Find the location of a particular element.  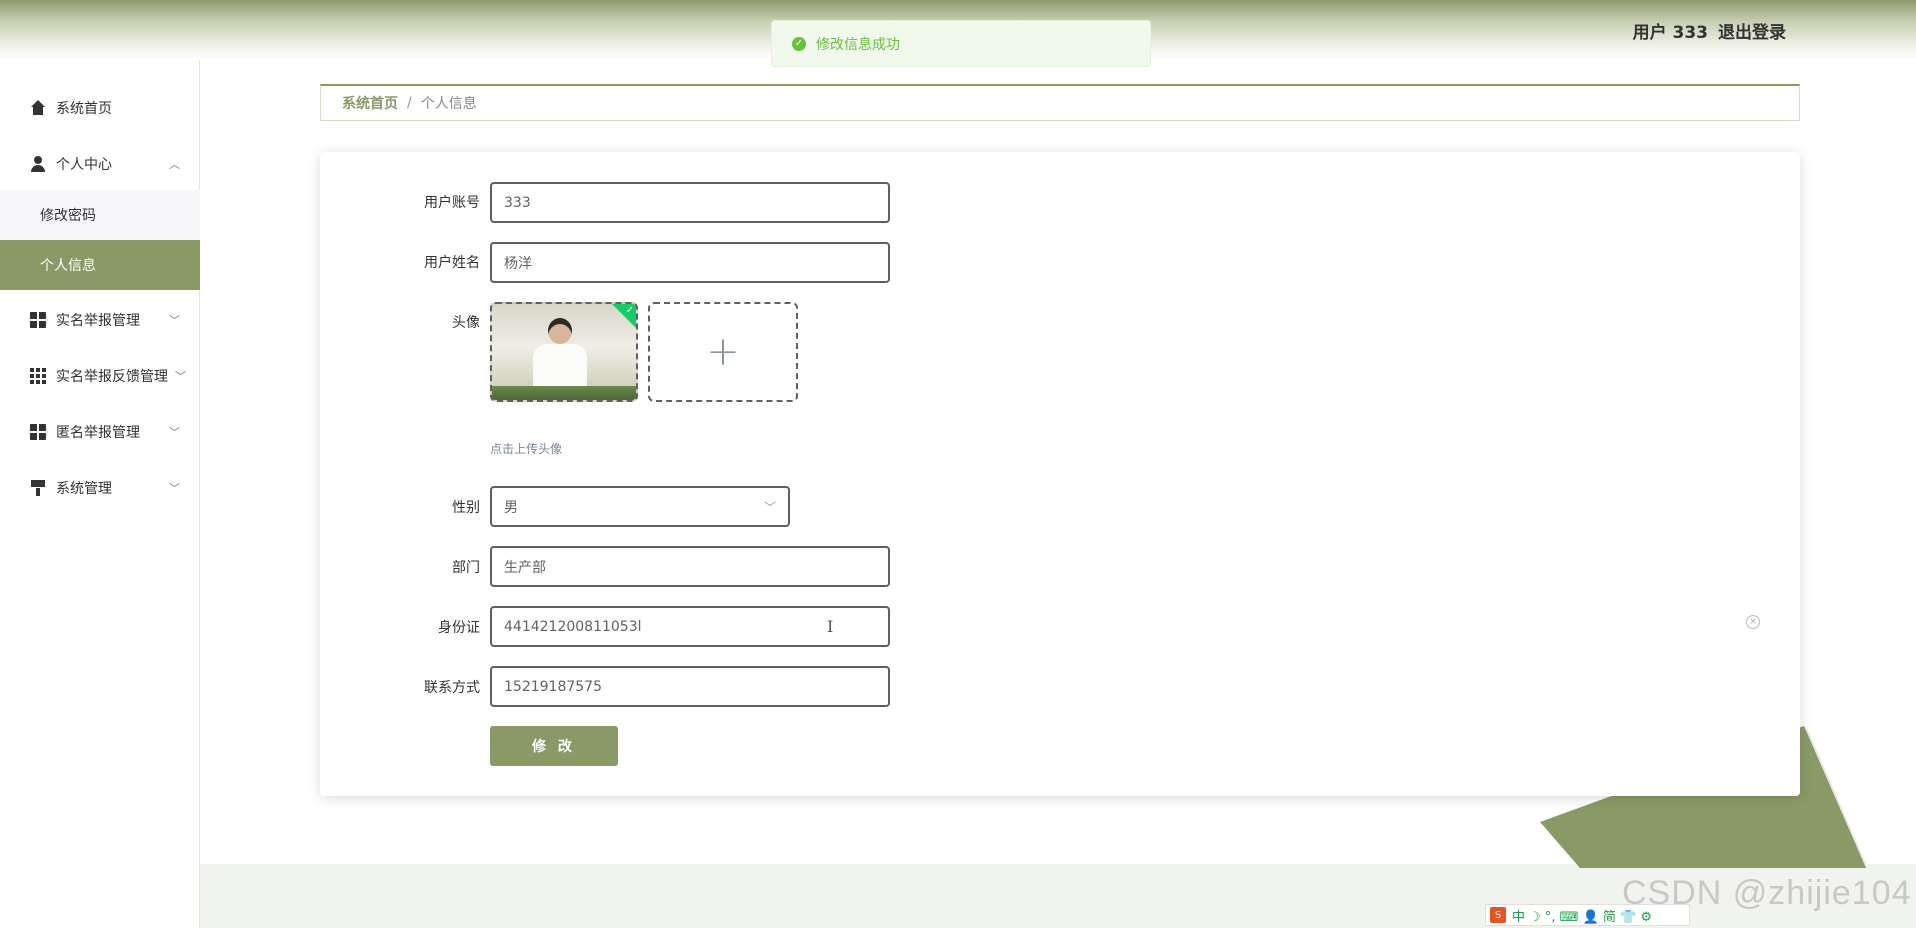

avatar-background-grass is located at coordinates (564, 393).